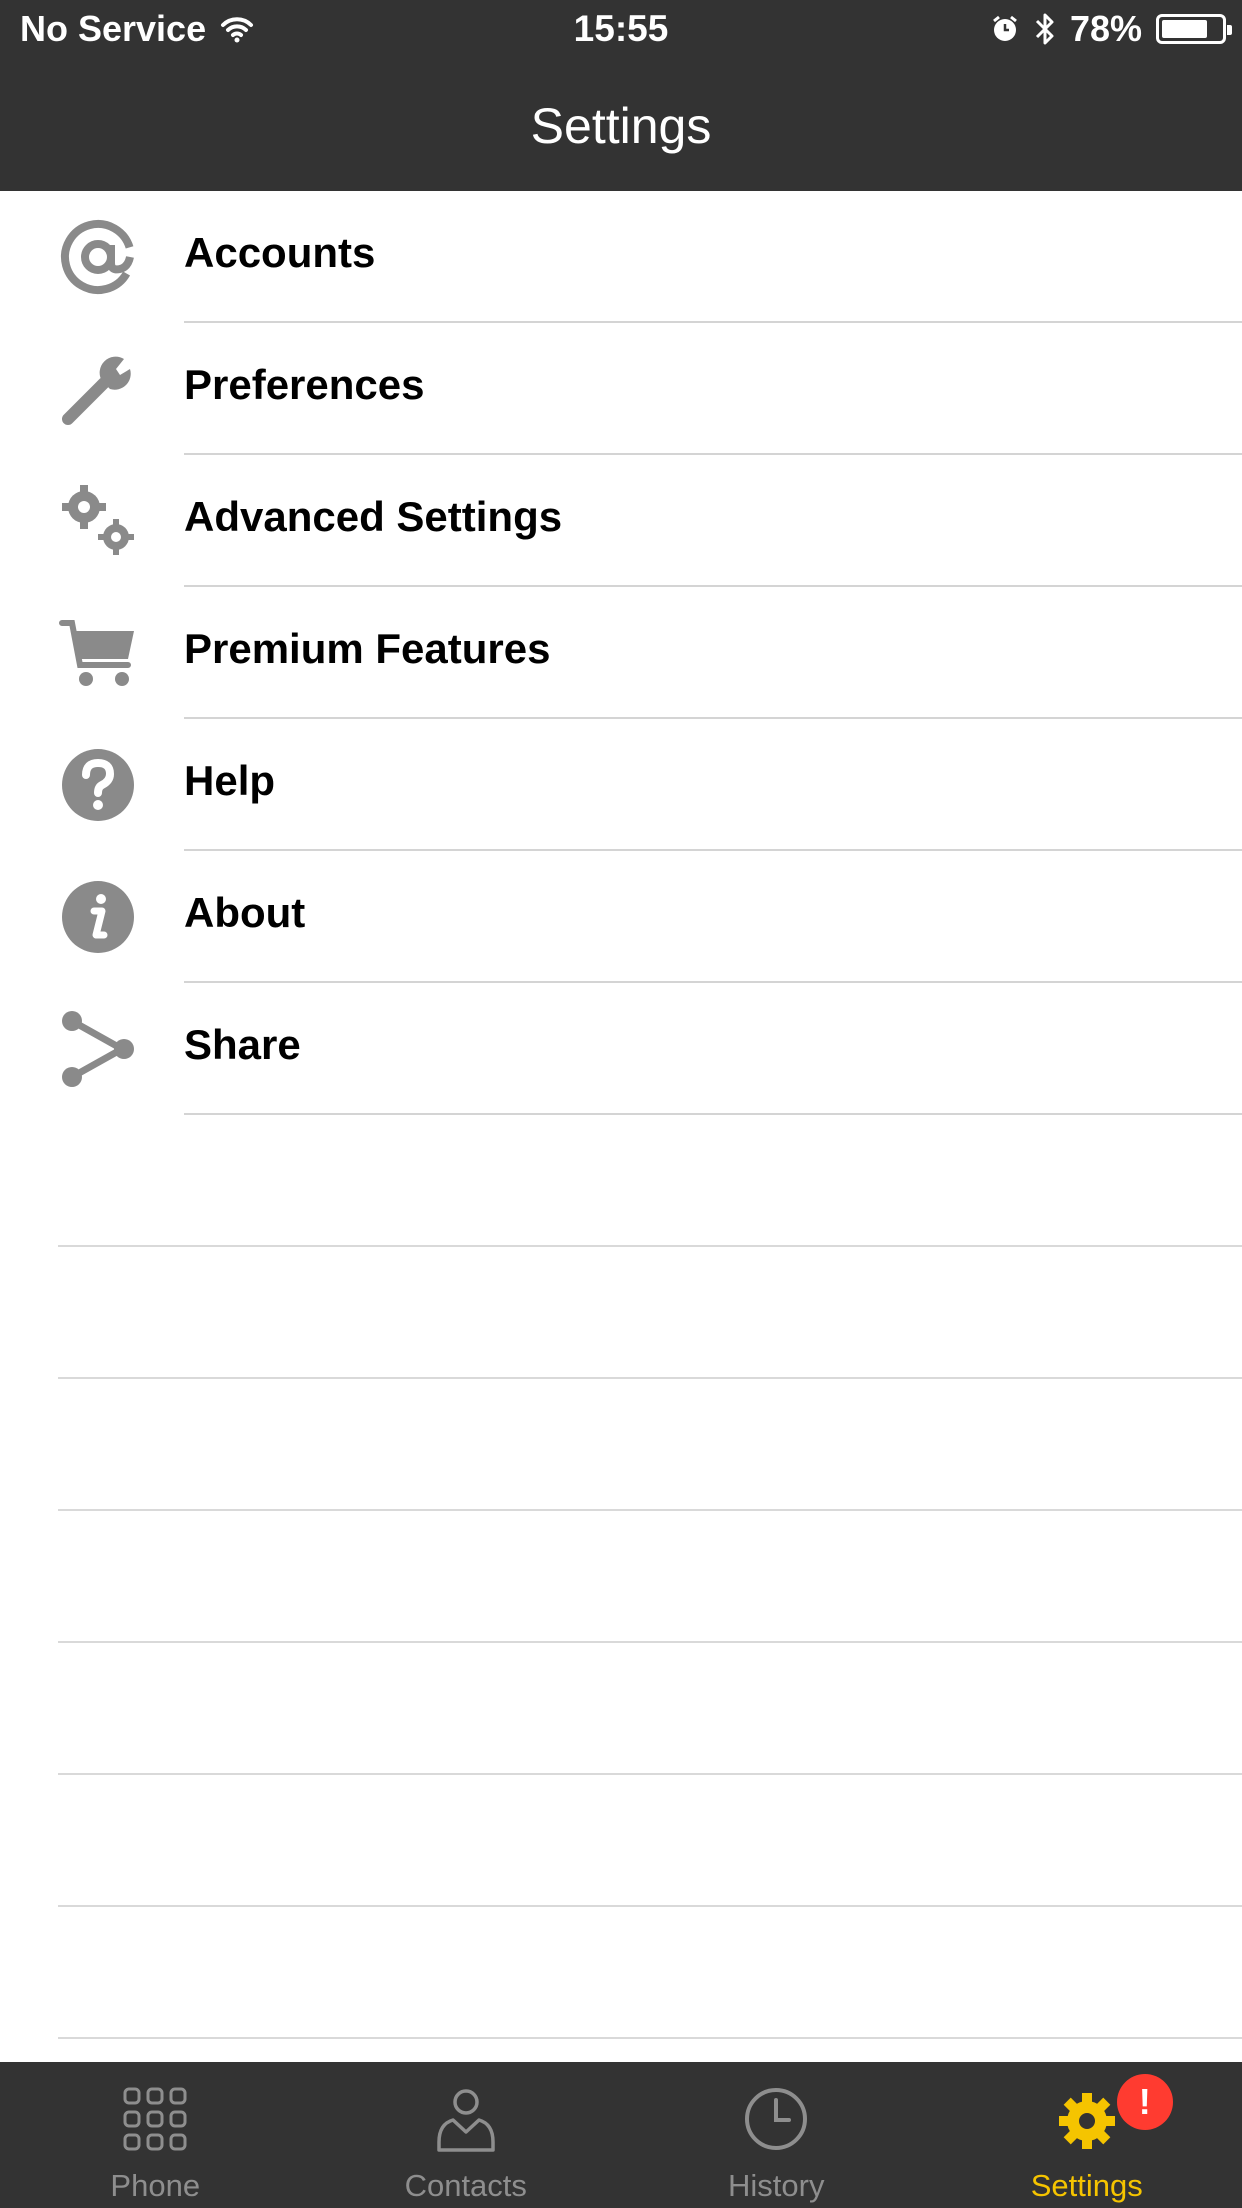  I want to click on settings-item-label: Preferences, so click(304, 384).